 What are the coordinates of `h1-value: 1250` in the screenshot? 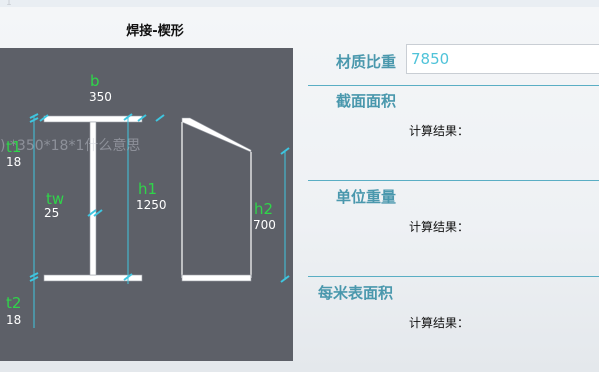 It's located at (151, 205).